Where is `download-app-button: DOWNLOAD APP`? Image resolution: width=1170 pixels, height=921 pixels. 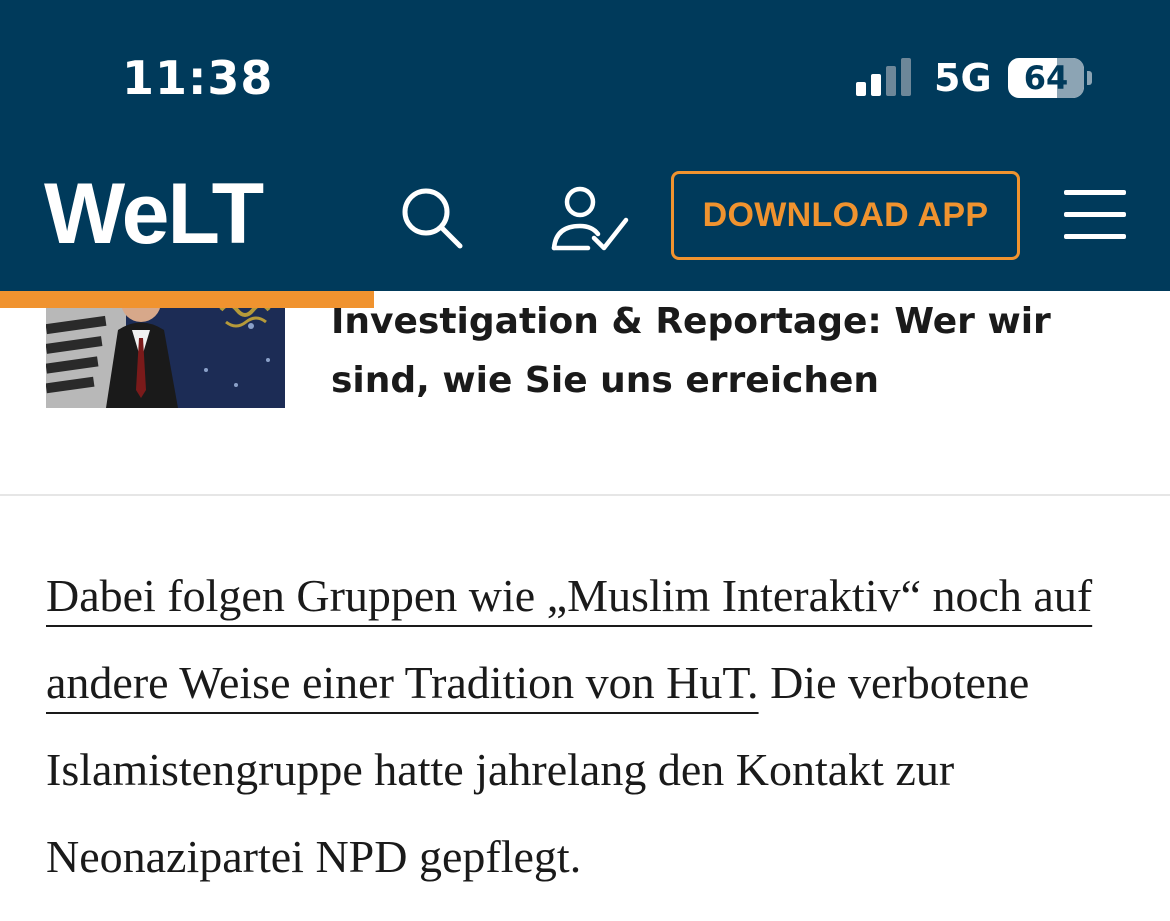
download-app-button: DOWNLOAD APP is located at coordinates (845, 215).